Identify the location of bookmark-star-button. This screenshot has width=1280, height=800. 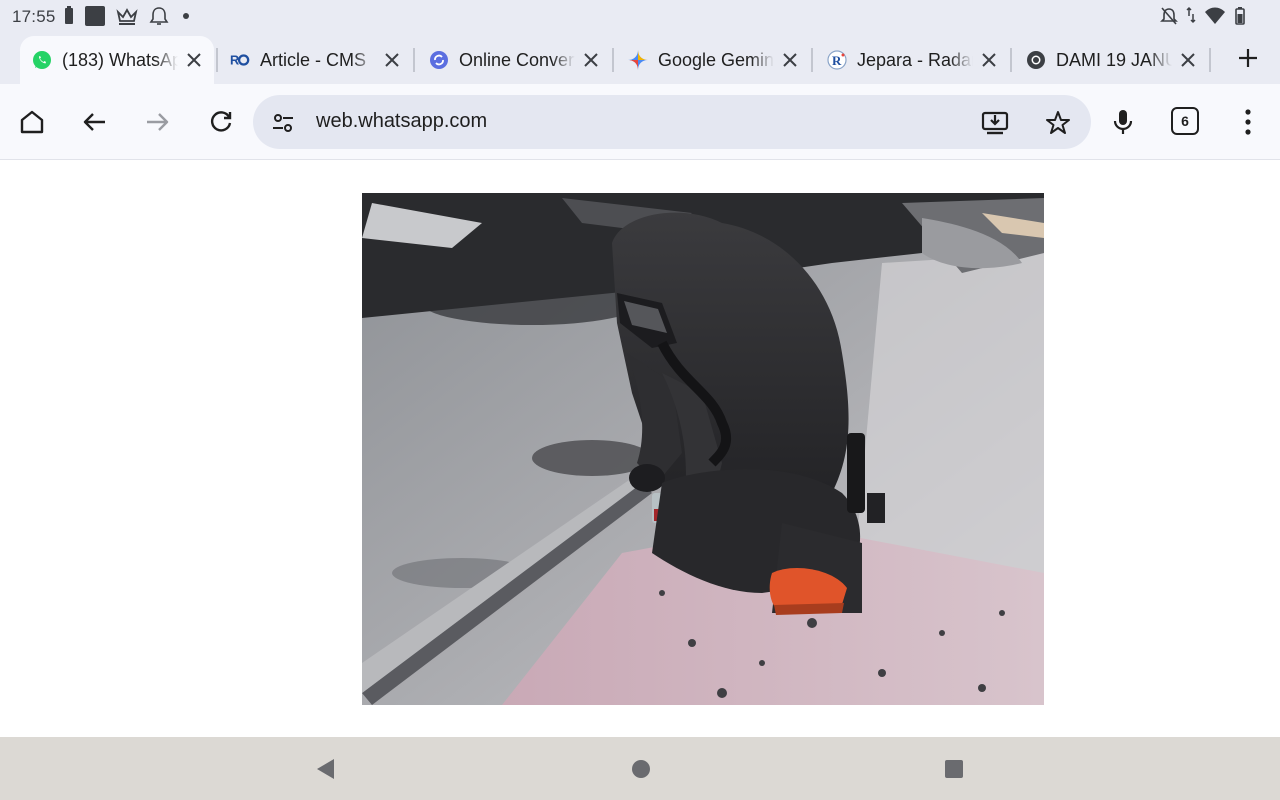
(1058, 123).